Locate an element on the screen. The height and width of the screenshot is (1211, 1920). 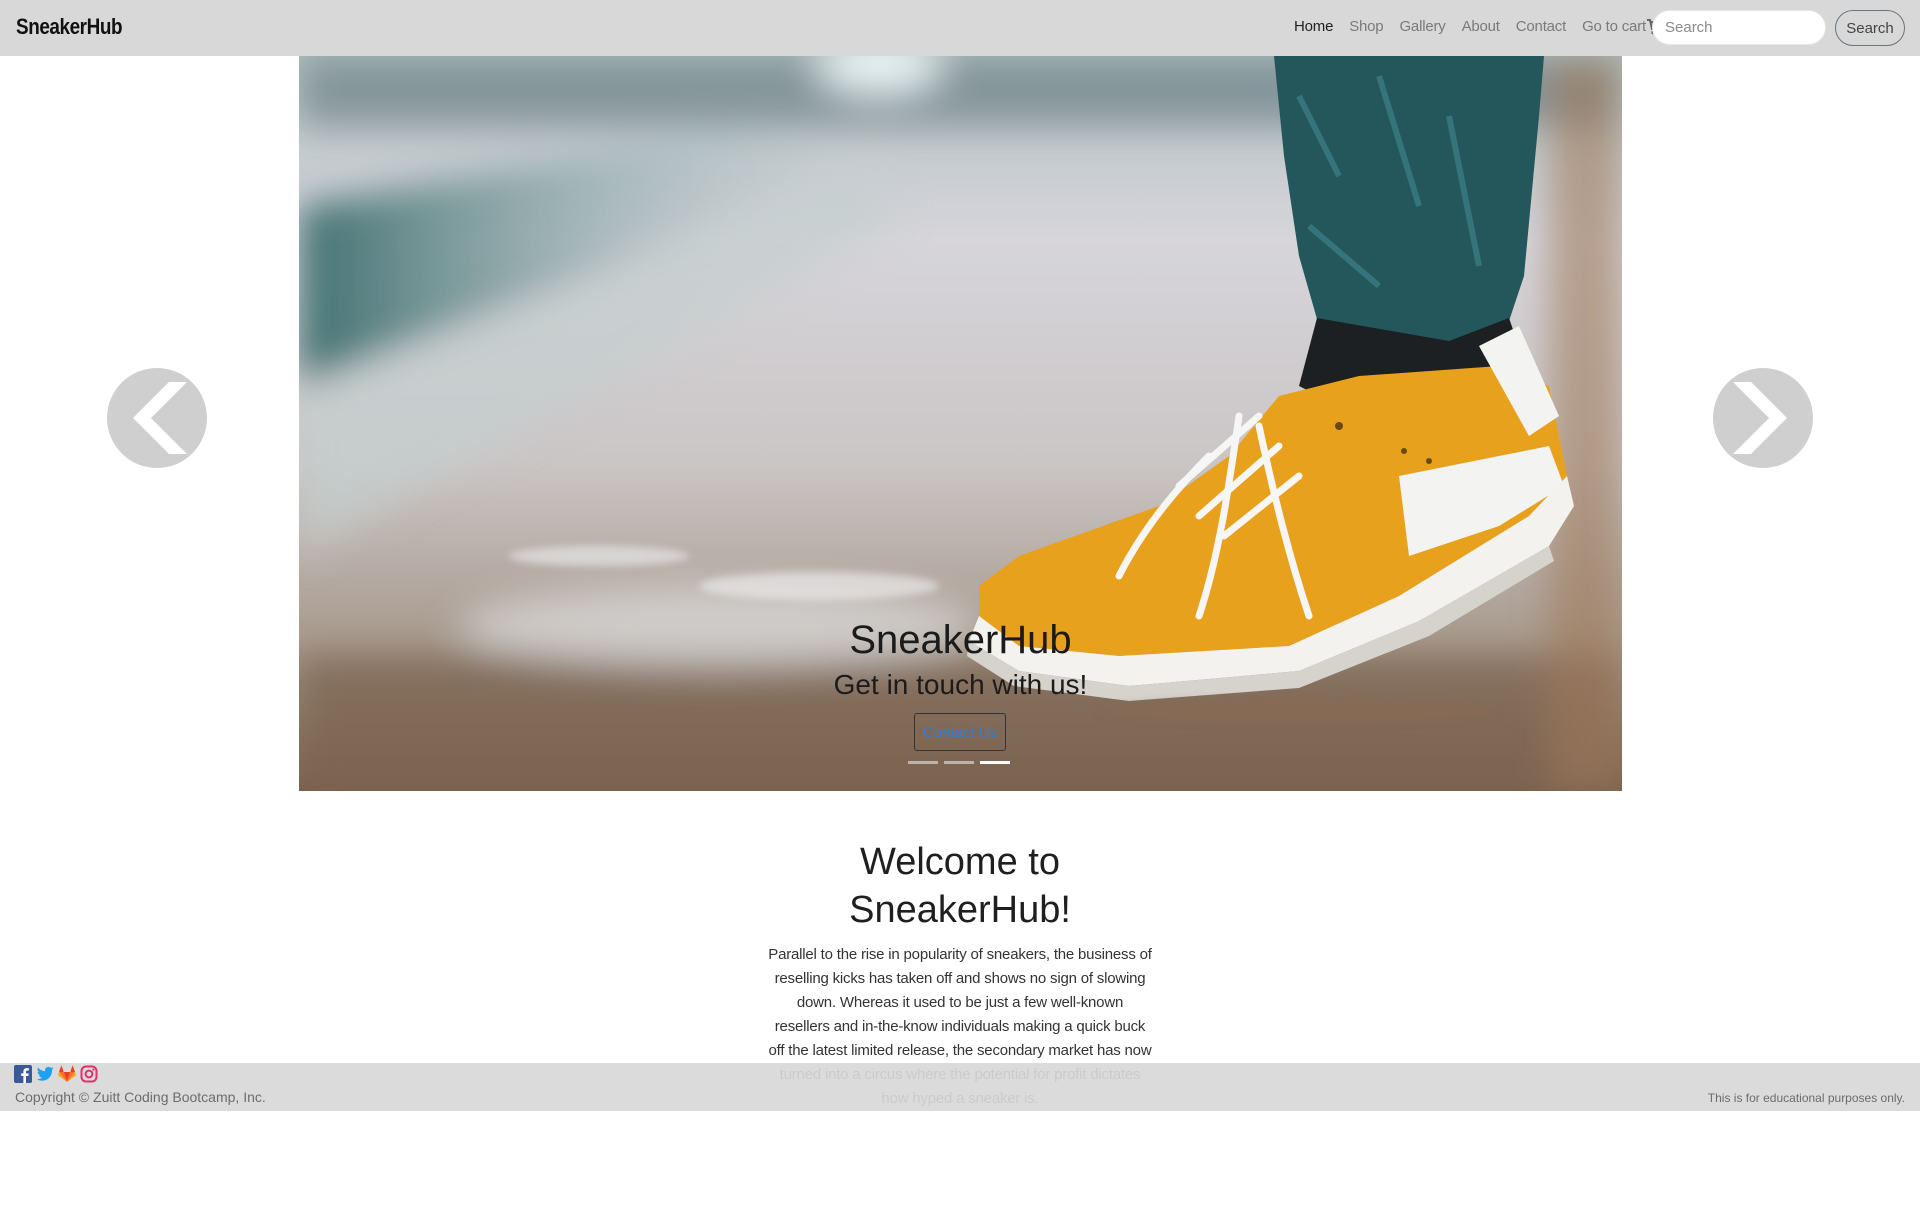
welcome-heading: Welcome to SneakerHub! is located at coordinates (960, 886).